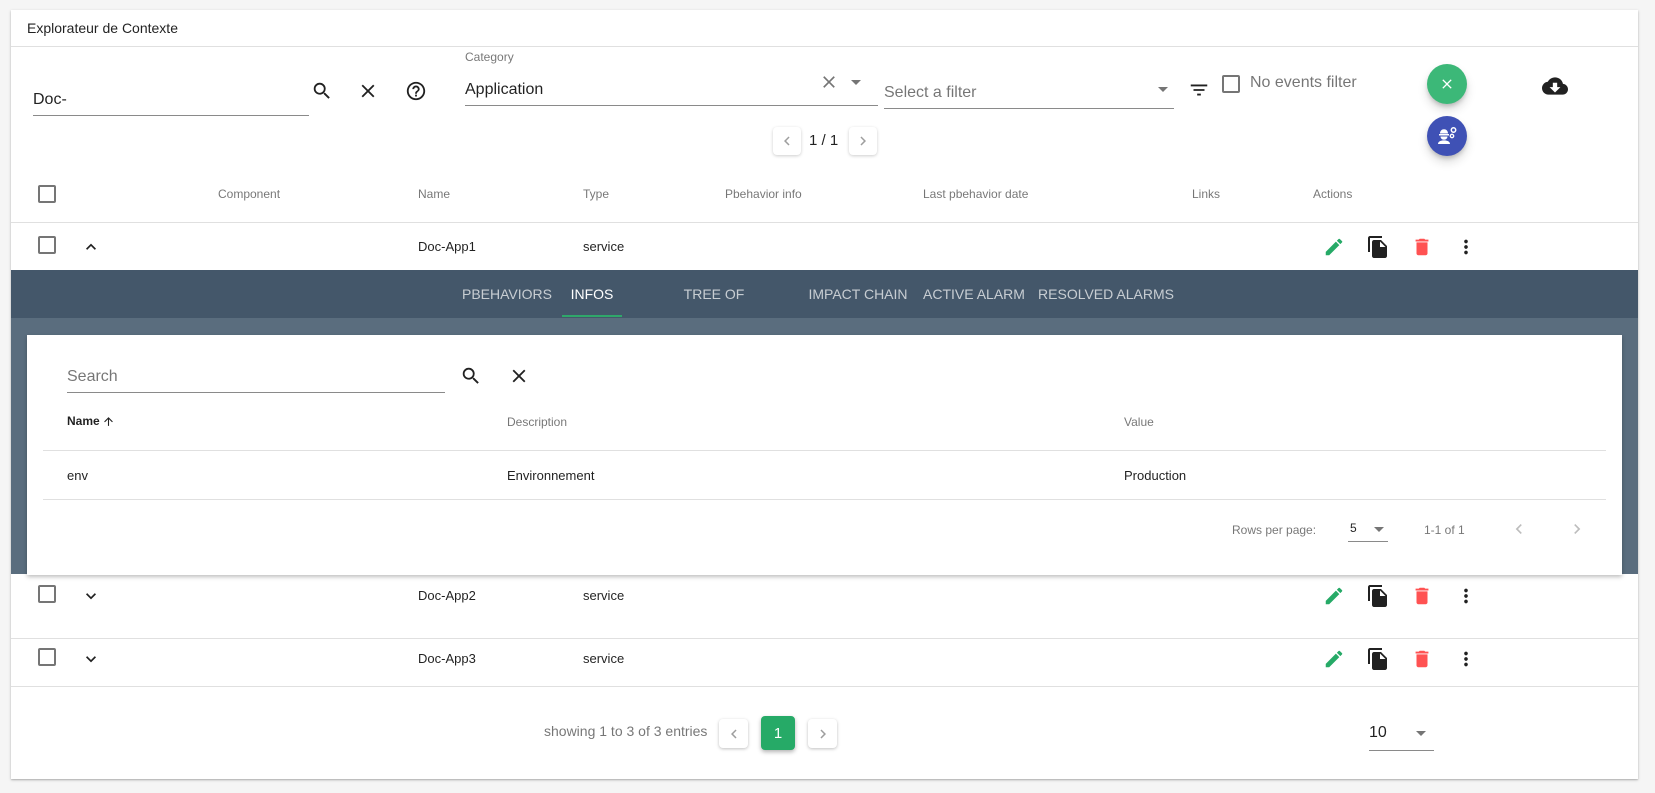 The height and width of the screenshot is (793, 1655). Describe the element at coordinates (592, 294) in the screenshot. I see `tab-infos: Infos` at that location.